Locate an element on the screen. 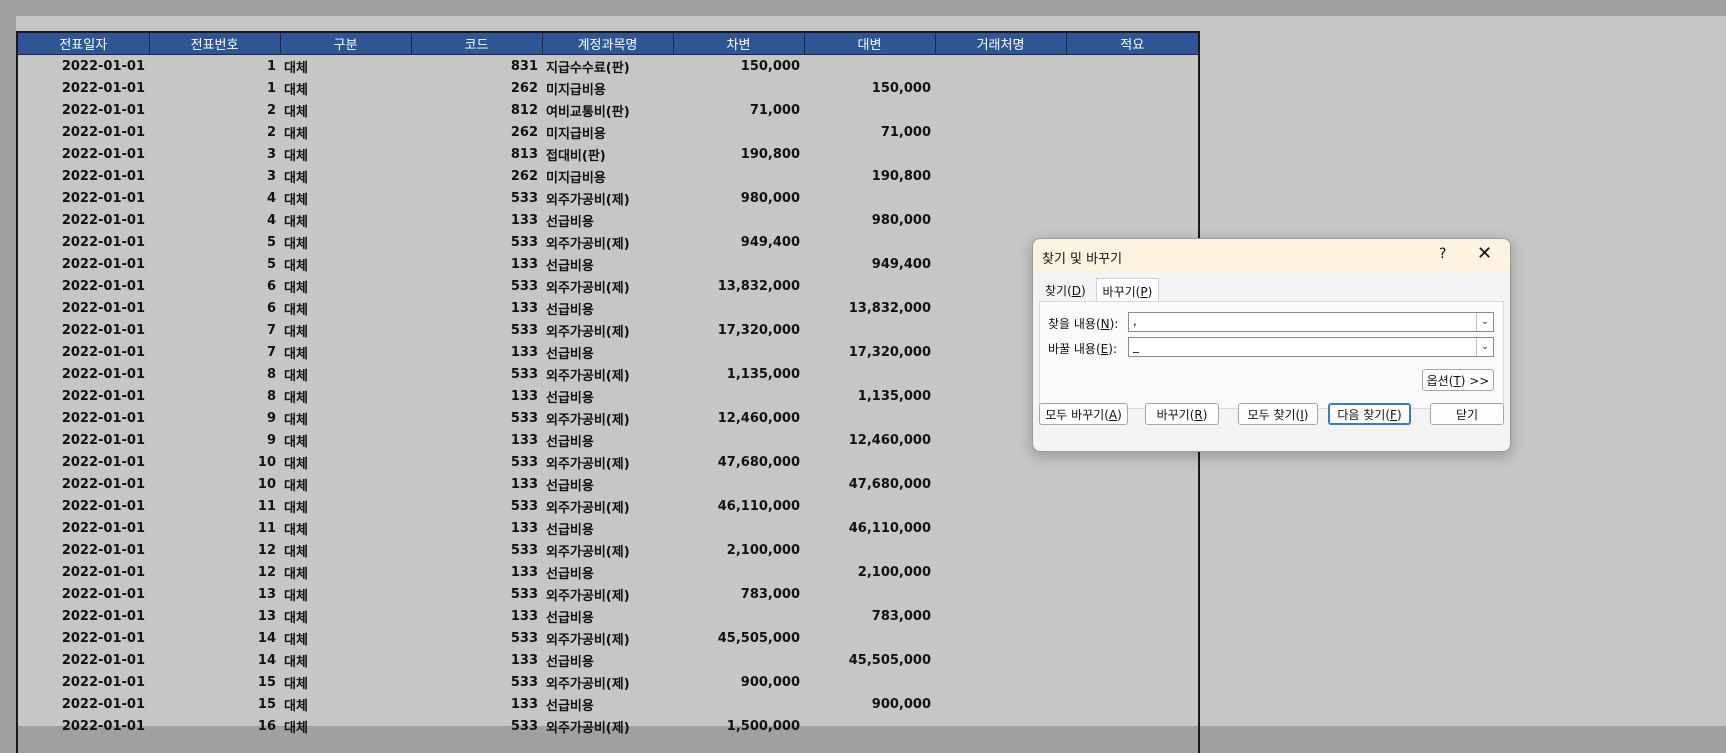 Image resolution: width=1726 pixels, height=753 pixels. table-cell: 949,400 is located at coordinates (869, 264).